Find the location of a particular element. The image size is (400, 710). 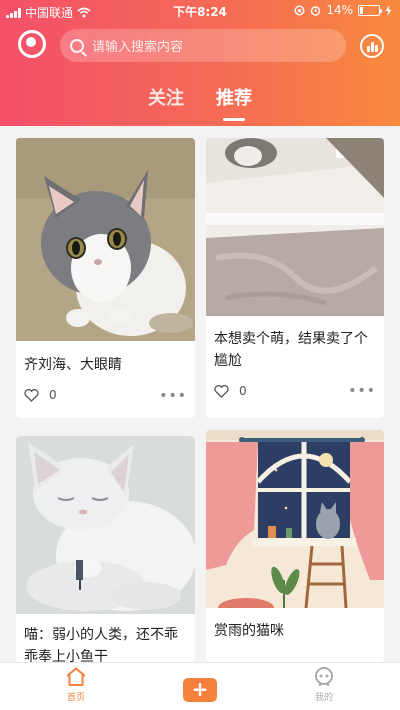

nav-me: 我的 is located at coordinates (324, 685).